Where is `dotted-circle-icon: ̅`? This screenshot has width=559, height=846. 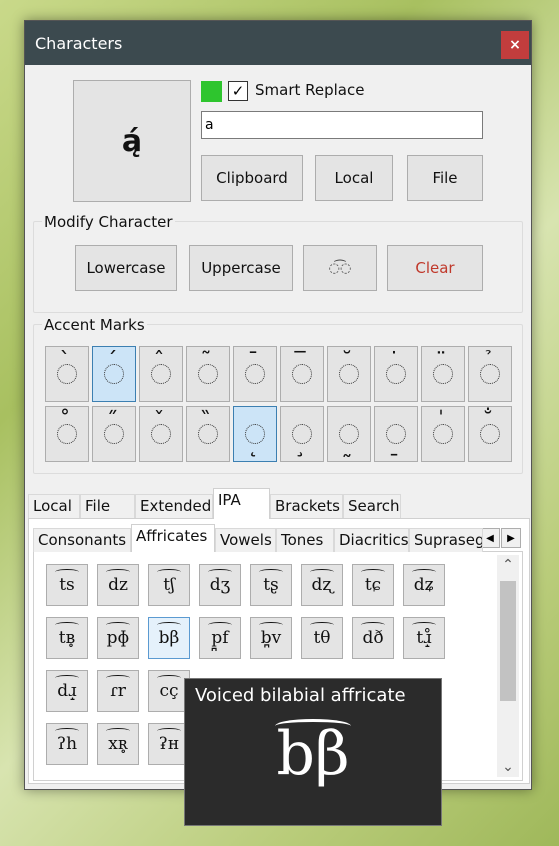
dotted-circle-icon: ̅ is located at coordinates (302, 367).